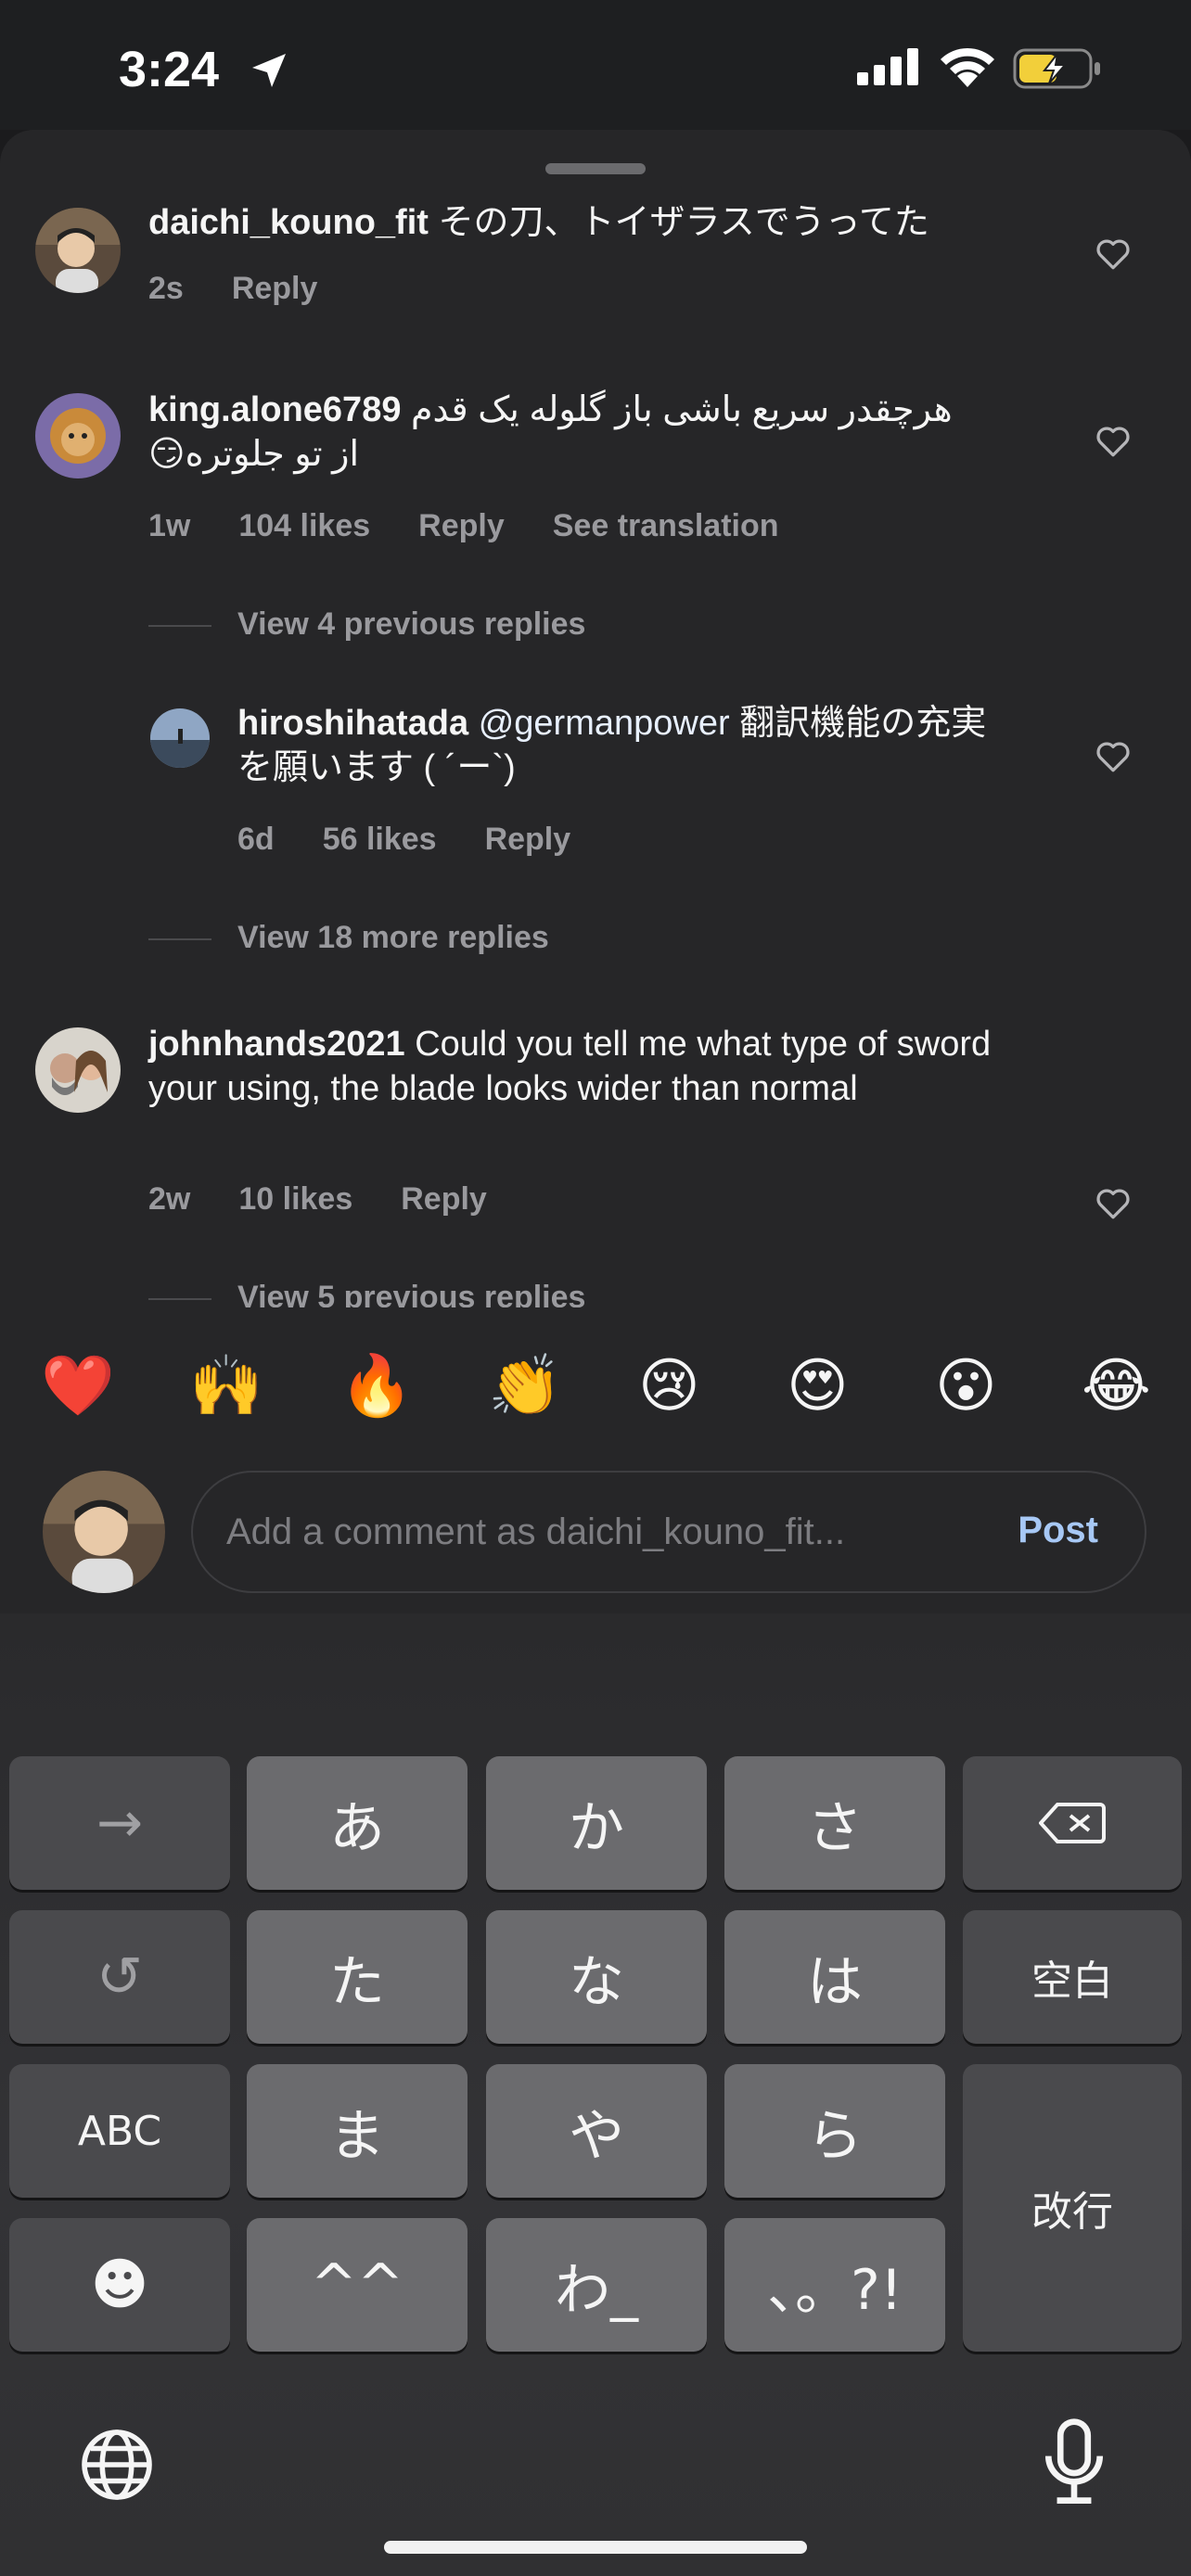 This screenshot has width=1191, height=2576. What do you see at coordinates (276, 1044) in the screenshot?
I see `comment-username: johnhands2021` at bounding box center [276, 1044].